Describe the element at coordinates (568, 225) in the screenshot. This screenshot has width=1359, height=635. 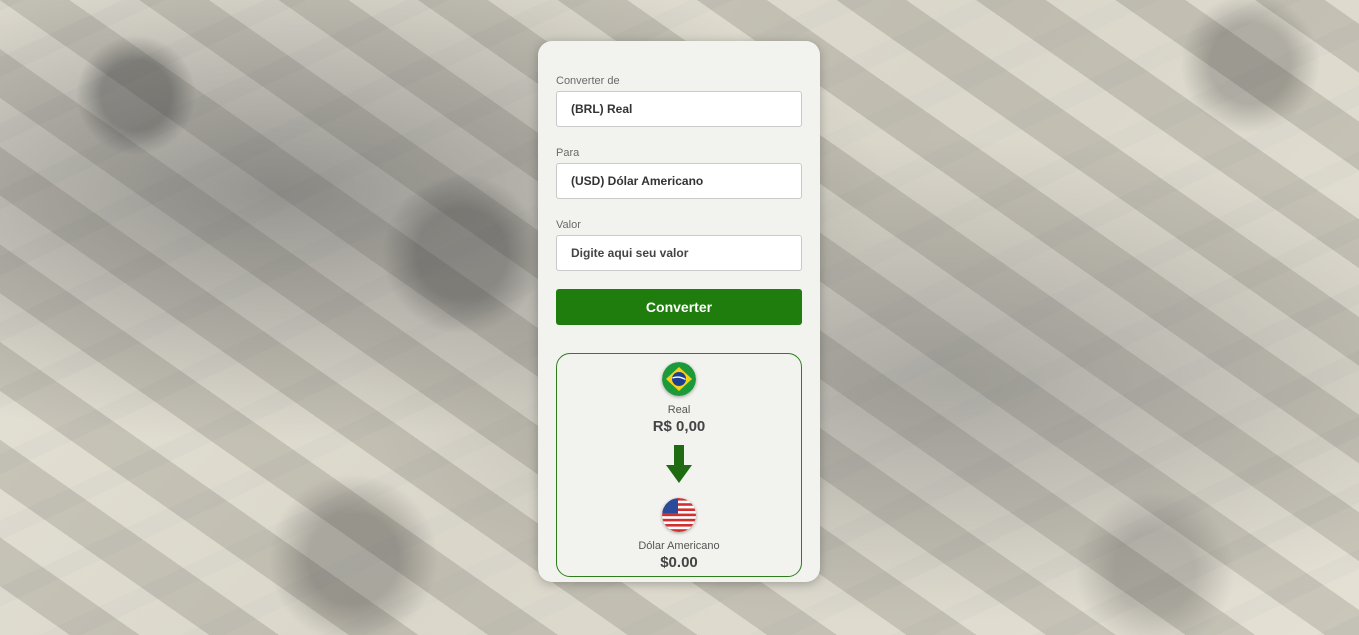
I see `amount-label: Valor` at that location.